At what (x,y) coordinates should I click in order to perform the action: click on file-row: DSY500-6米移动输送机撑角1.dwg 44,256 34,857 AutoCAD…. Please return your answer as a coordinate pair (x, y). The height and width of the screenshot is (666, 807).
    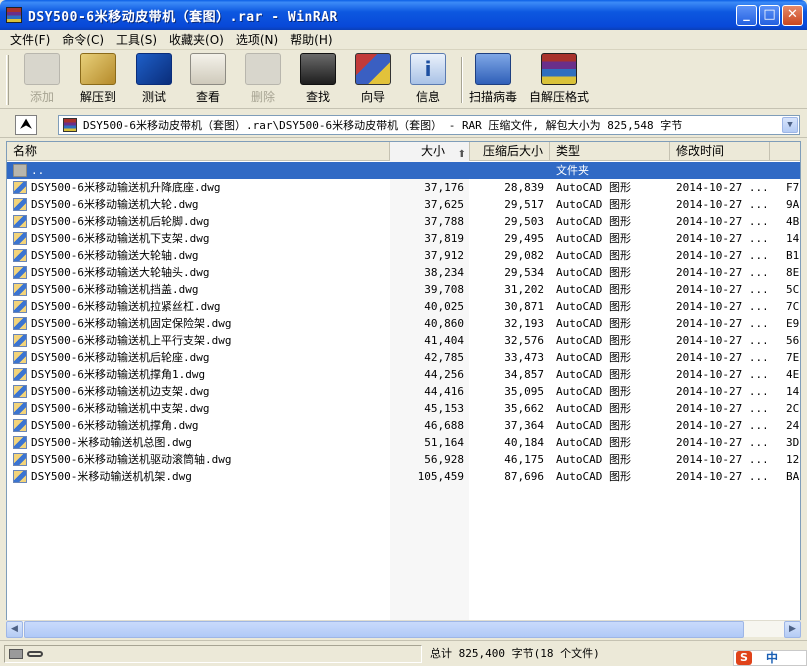
    Looking at the image, I should click on (403, 374).